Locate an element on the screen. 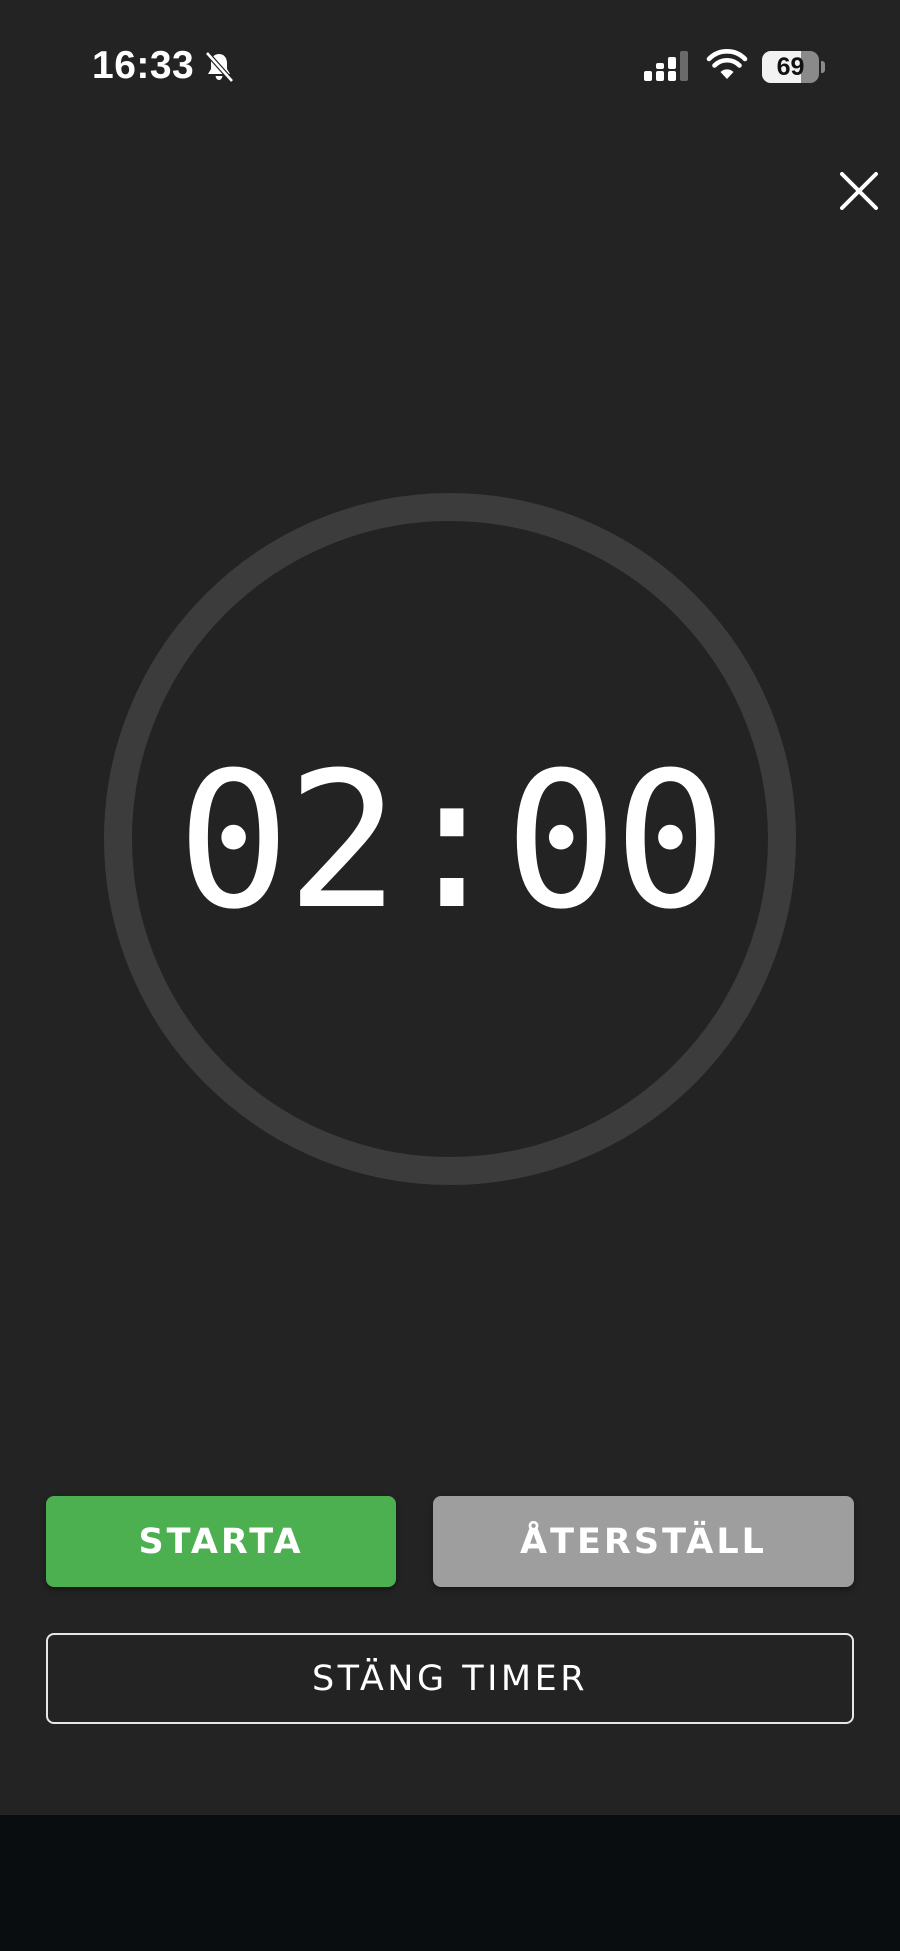 The image size is (900, 1951). close-button is located at coordinates (859, 191).